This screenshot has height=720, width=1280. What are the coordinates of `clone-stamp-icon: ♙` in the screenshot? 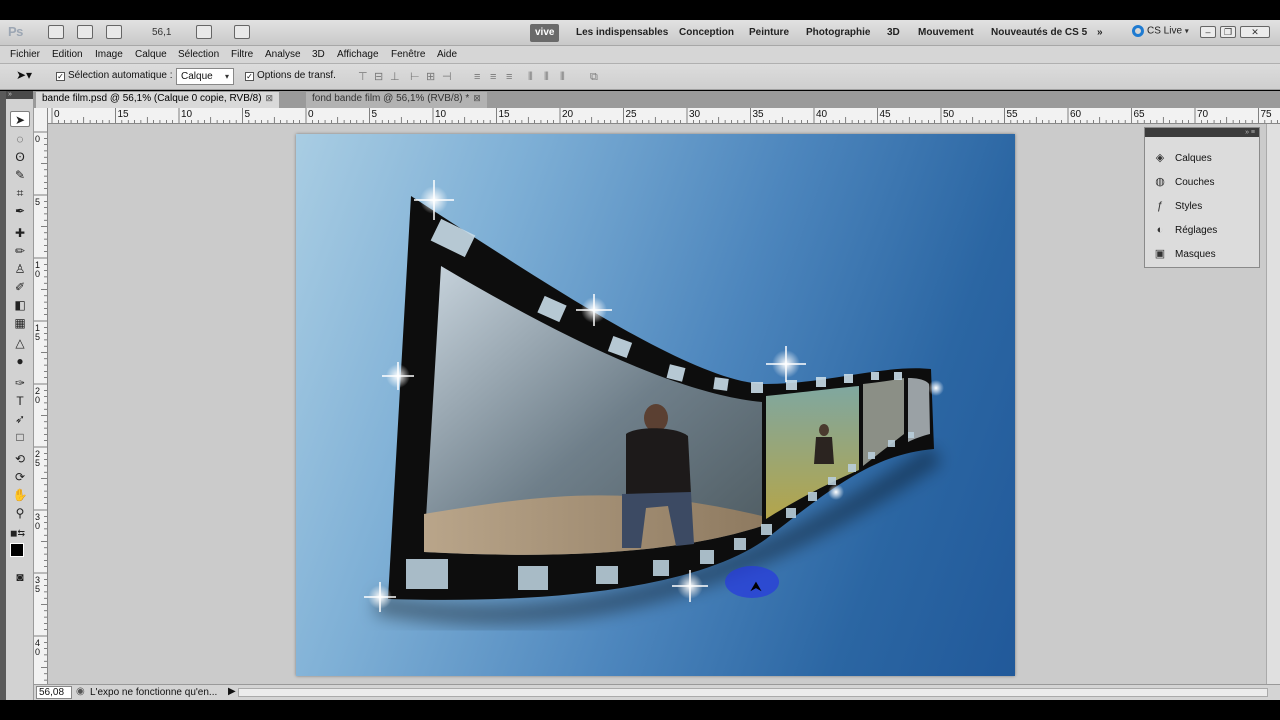 It's located at (20, 269).